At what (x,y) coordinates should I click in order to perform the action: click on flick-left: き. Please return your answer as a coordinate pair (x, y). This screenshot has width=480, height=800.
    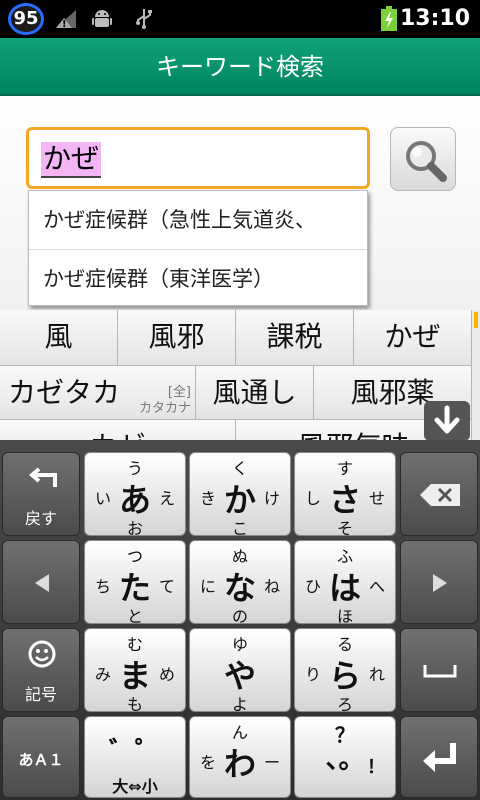
    Looking at the image, I should click on (208, 498).